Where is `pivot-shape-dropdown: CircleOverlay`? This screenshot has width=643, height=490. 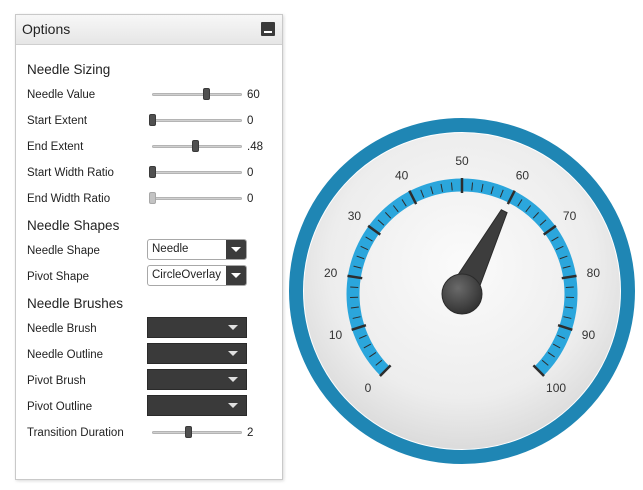 pivot-shape-dropdown: CircleOverlay is located at coordinates (197, 275).